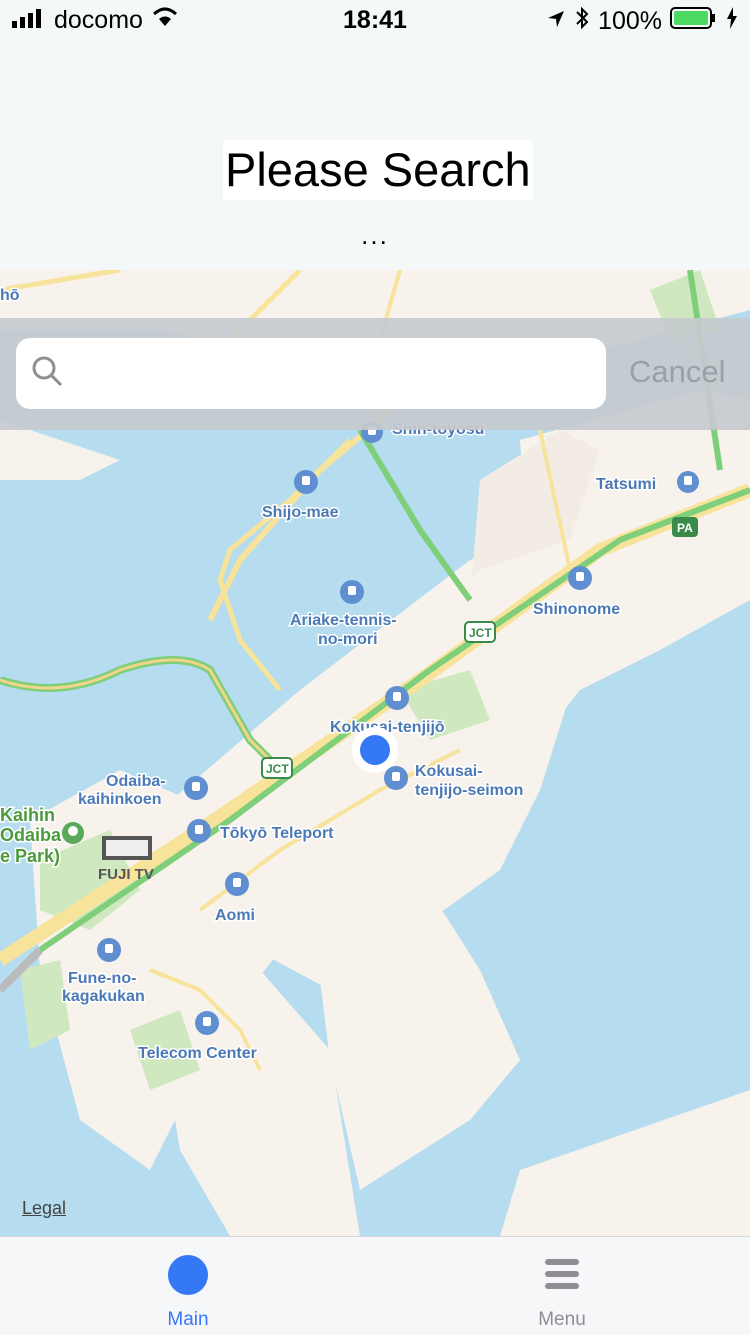  I want to click on bluetooth-icon, so click(582, 21).